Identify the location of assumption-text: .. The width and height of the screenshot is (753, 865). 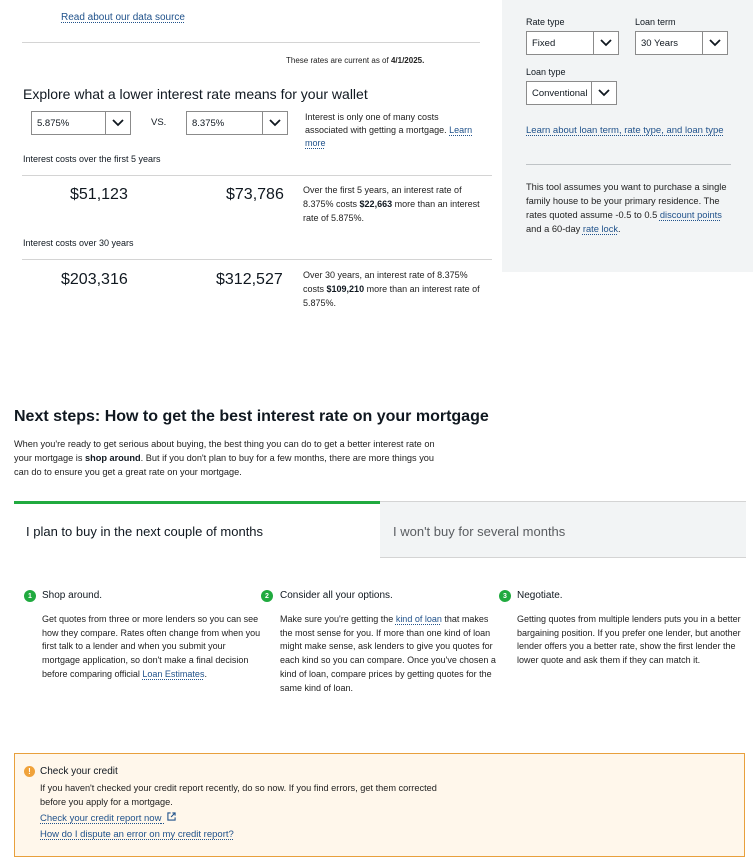
(619, 229).